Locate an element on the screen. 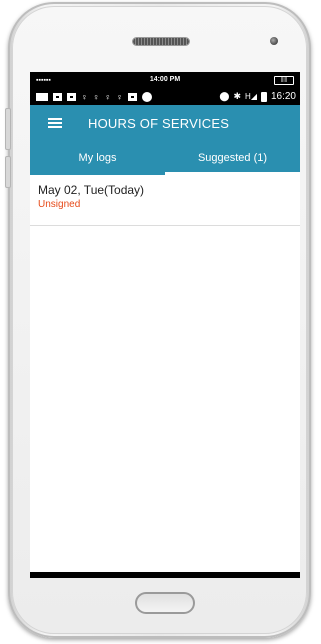  android-nav-bar is located at coordinates (165, 575).